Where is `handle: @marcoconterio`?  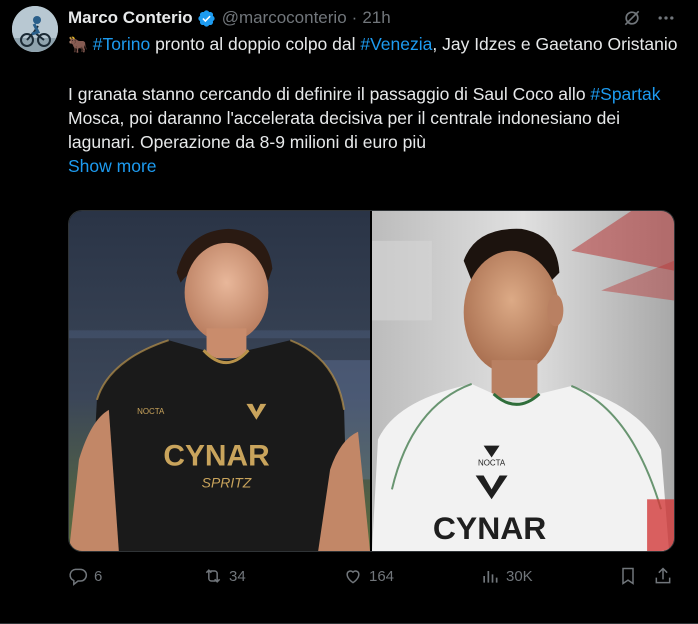
handle: @marcoconterio is located at coordinates (284, 18).